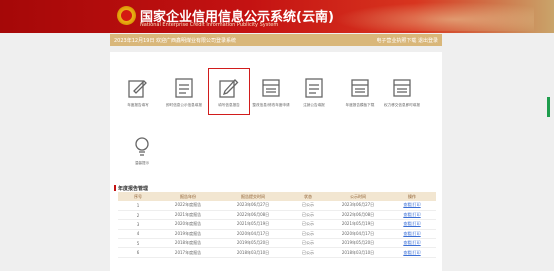 Image resolution: width=554 pixels, height=271 pixels. Describe the element at coordinates (126, 15) in the screenshot. I see `national-emblem-icon` at that location.